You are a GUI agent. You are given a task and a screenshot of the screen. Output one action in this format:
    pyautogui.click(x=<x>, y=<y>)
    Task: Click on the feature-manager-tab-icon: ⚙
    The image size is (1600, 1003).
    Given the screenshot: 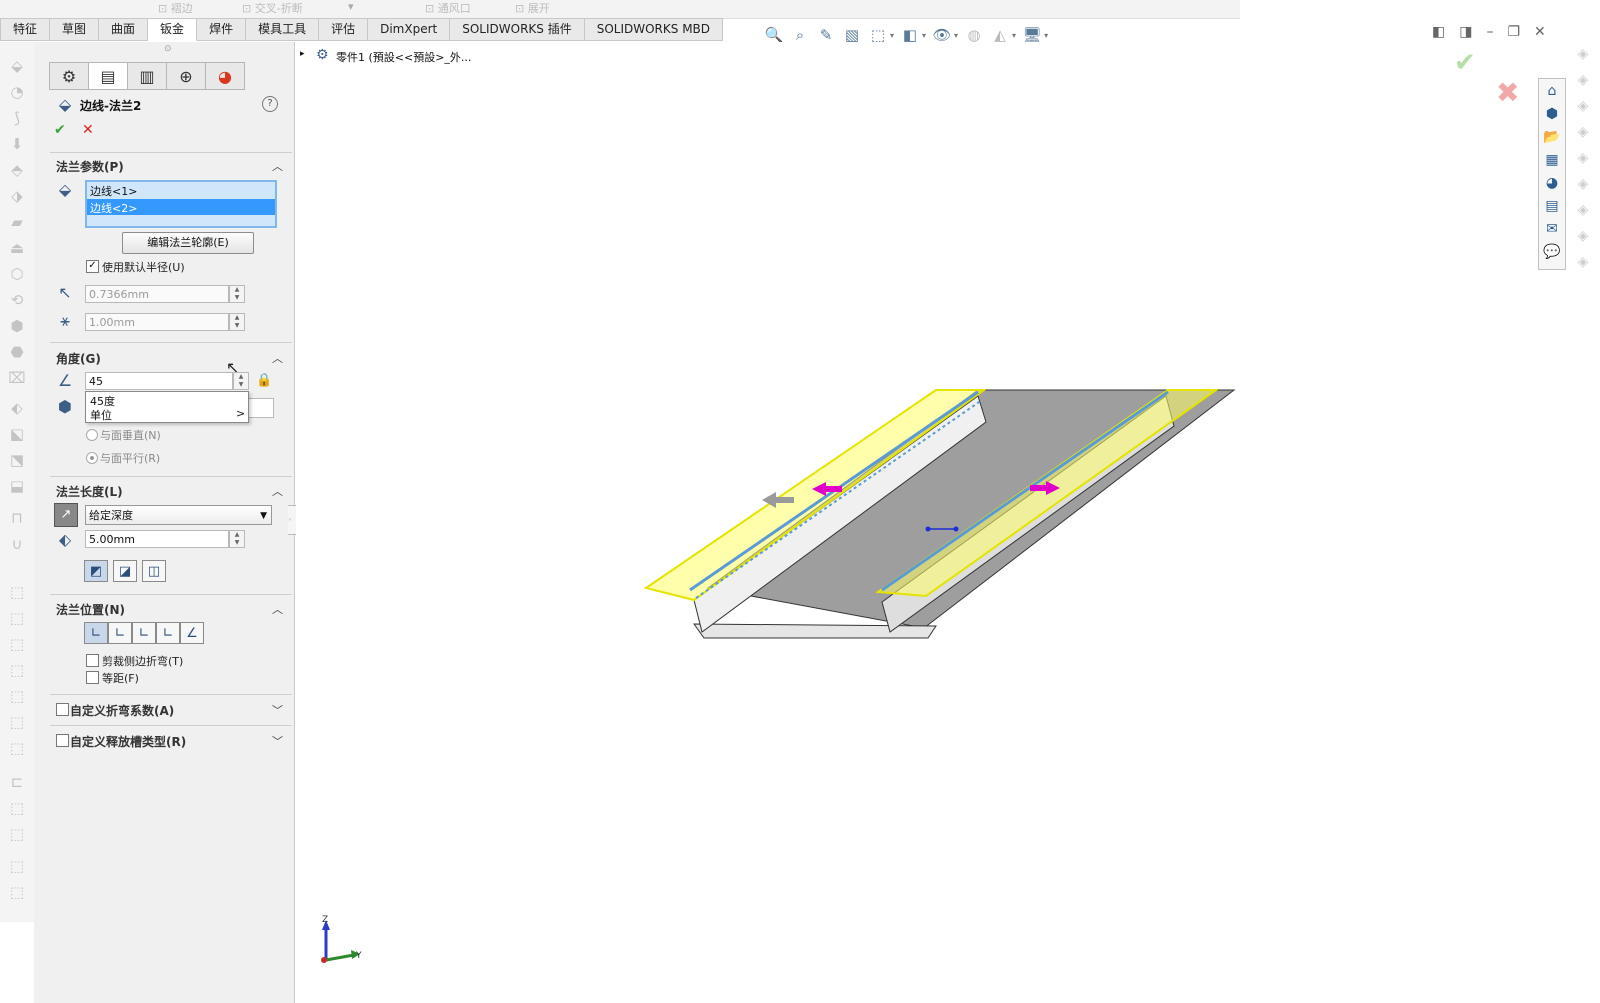 What is the action you would take?
    pyautogui.click(x=69, y=76)
    